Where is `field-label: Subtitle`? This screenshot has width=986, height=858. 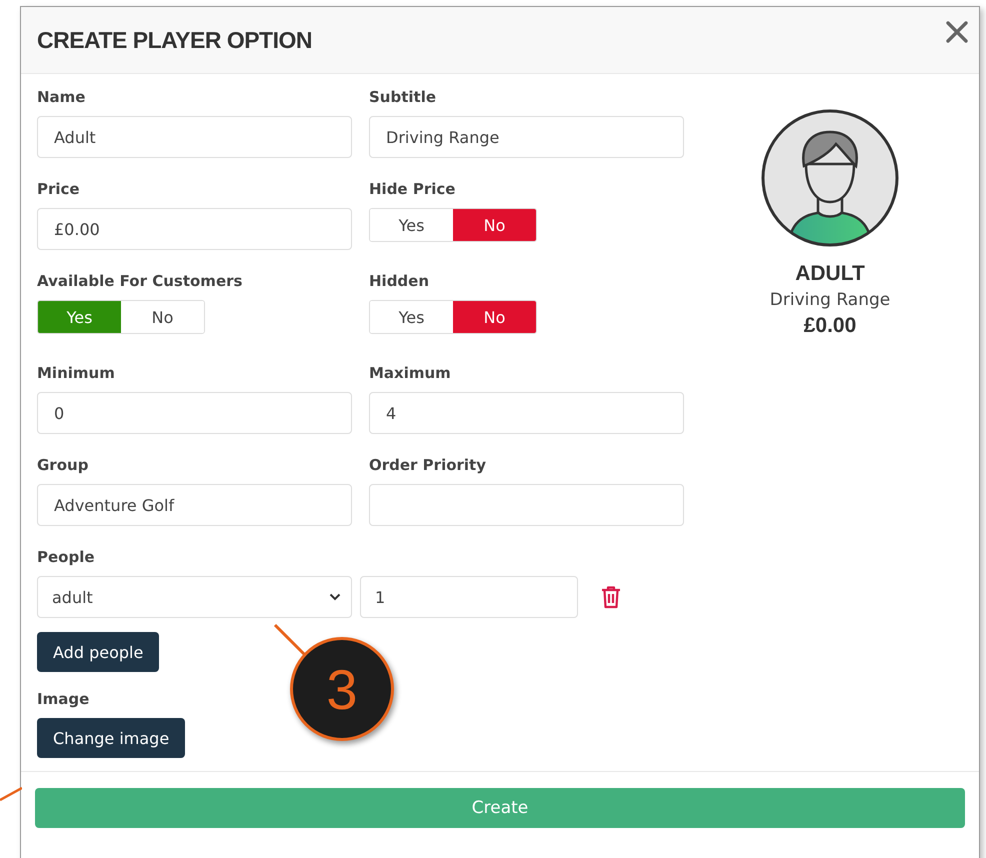 field-label: Subtitle is located at coordinates (402, 97).